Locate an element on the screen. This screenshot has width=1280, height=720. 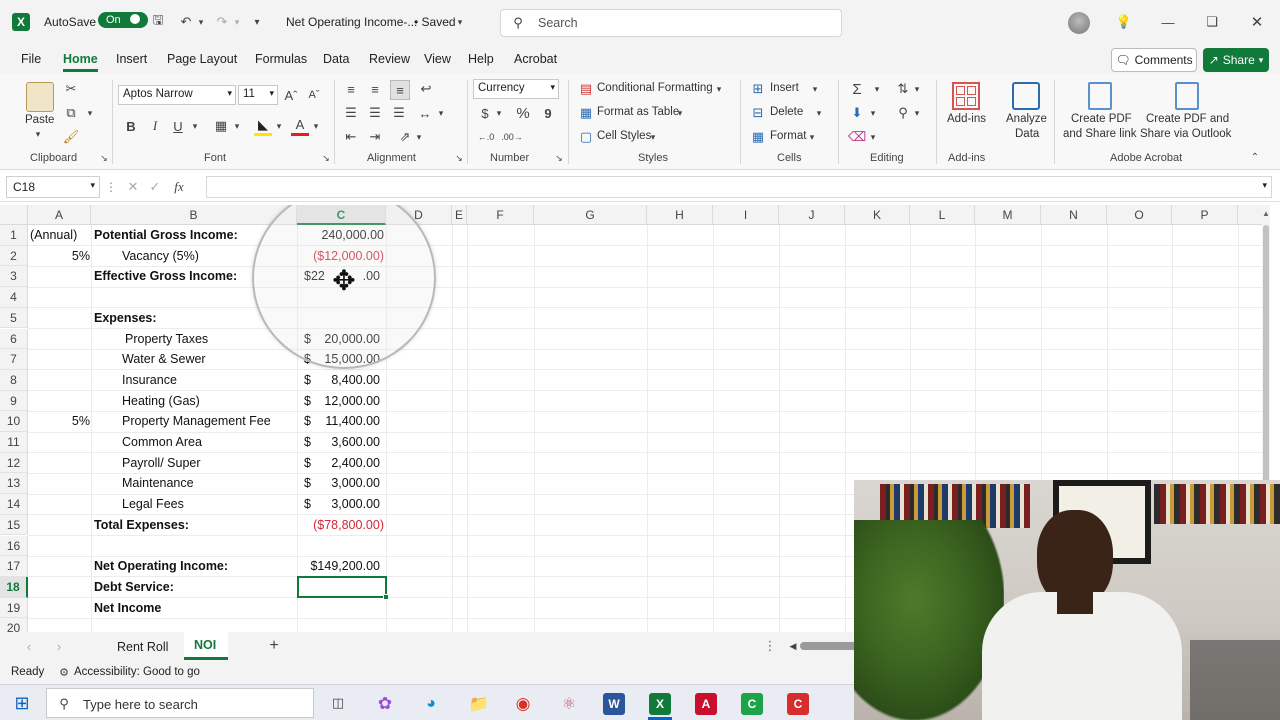
prev-sheet-icon: ‹ is located at coordinates (29, 646).